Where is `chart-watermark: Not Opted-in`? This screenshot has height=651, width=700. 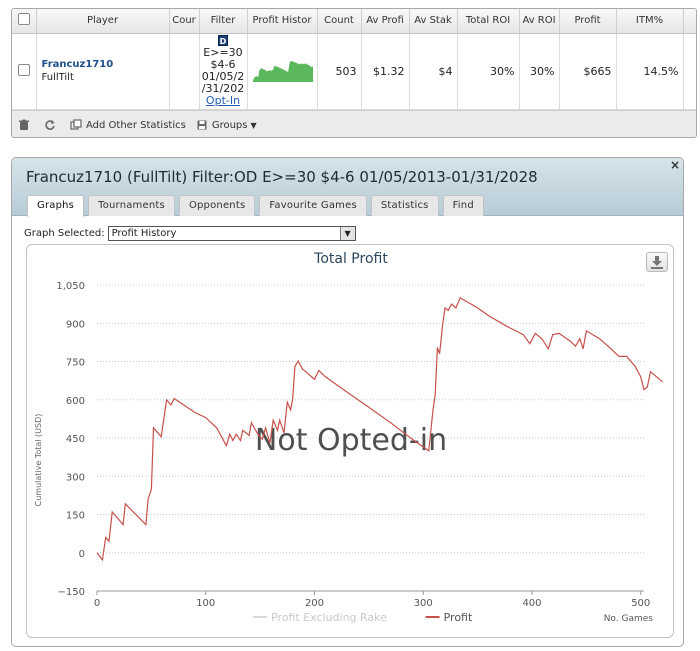
chart-watermark: Not Opted-in is located at coordinates (351, 440).